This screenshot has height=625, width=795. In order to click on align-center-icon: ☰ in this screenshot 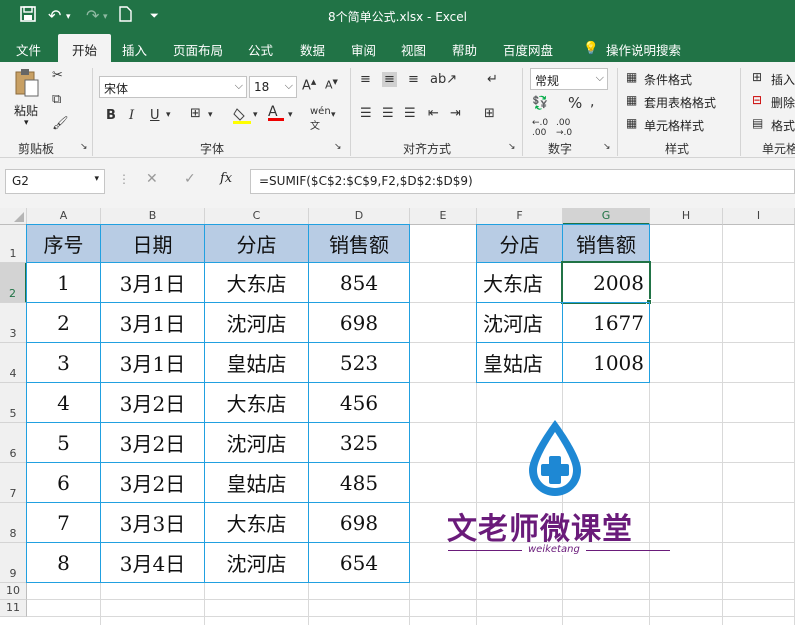, I will do `click(388, 113)`.